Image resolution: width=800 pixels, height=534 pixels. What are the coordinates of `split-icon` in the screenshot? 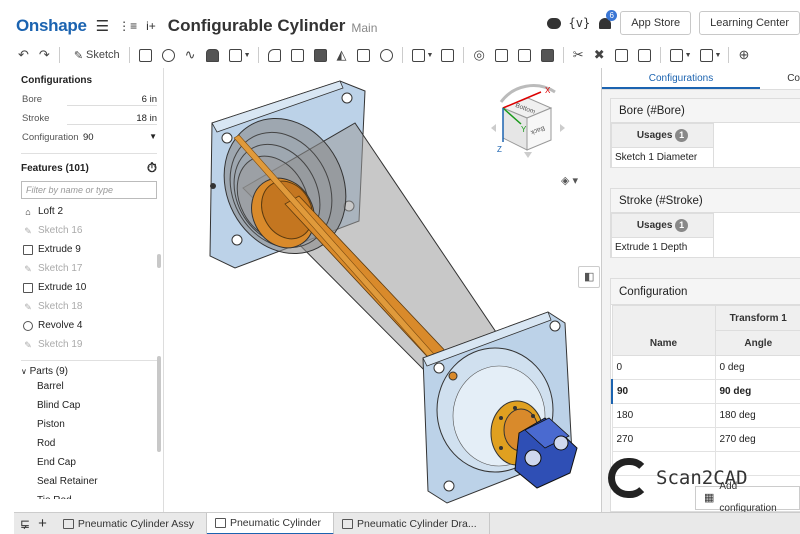 It's located at (501, 55).